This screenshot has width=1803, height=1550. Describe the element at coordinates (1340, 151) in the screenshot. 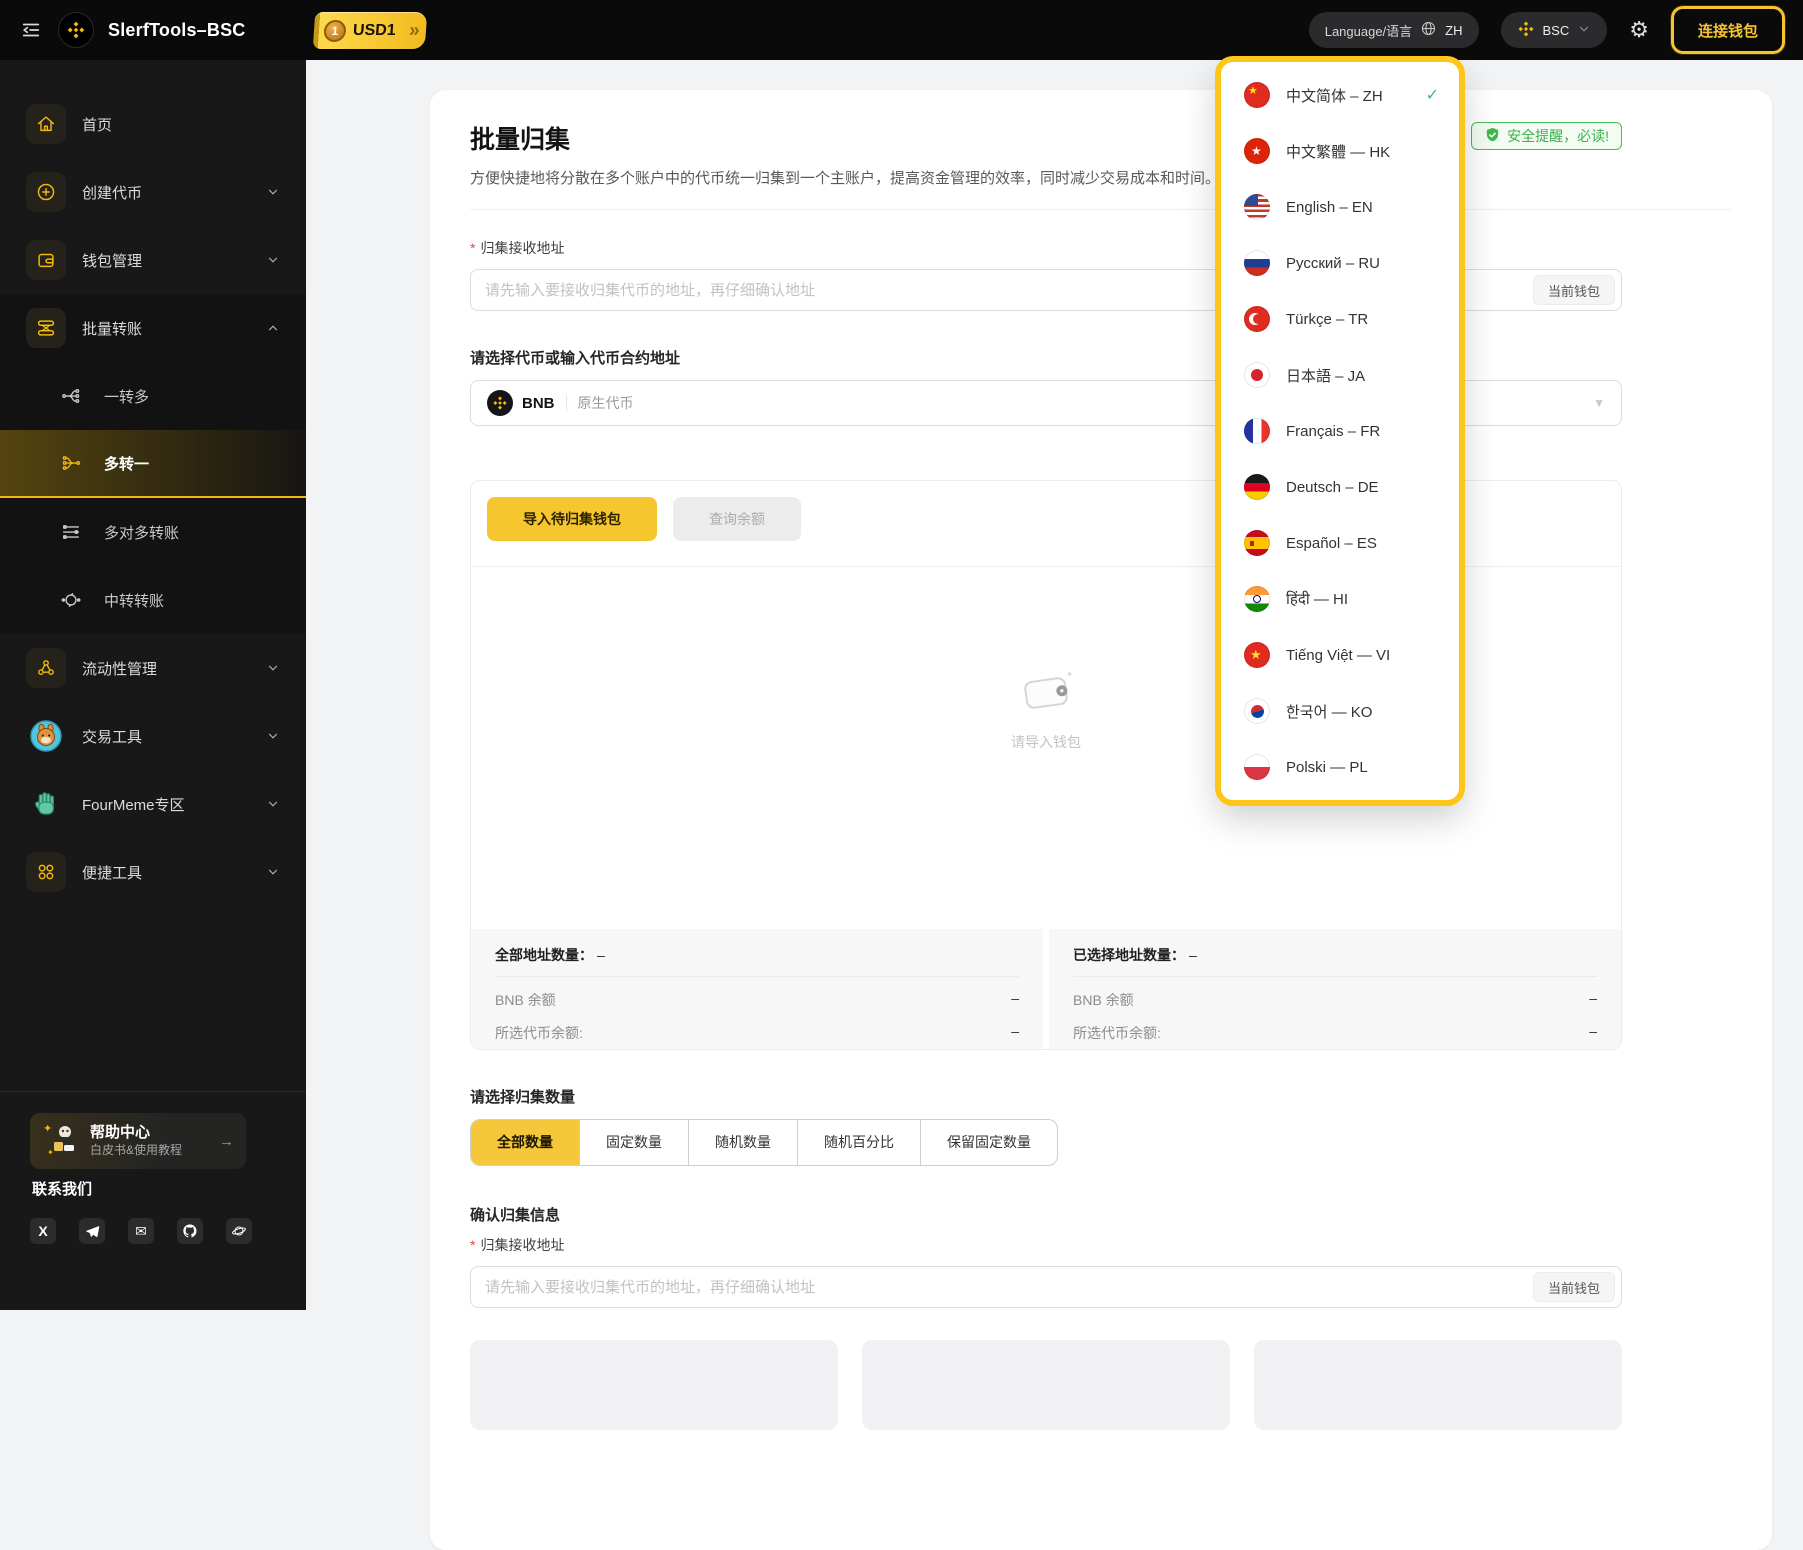

I see `language-option-hk: ★ 中文繁體 — HK` at that location.